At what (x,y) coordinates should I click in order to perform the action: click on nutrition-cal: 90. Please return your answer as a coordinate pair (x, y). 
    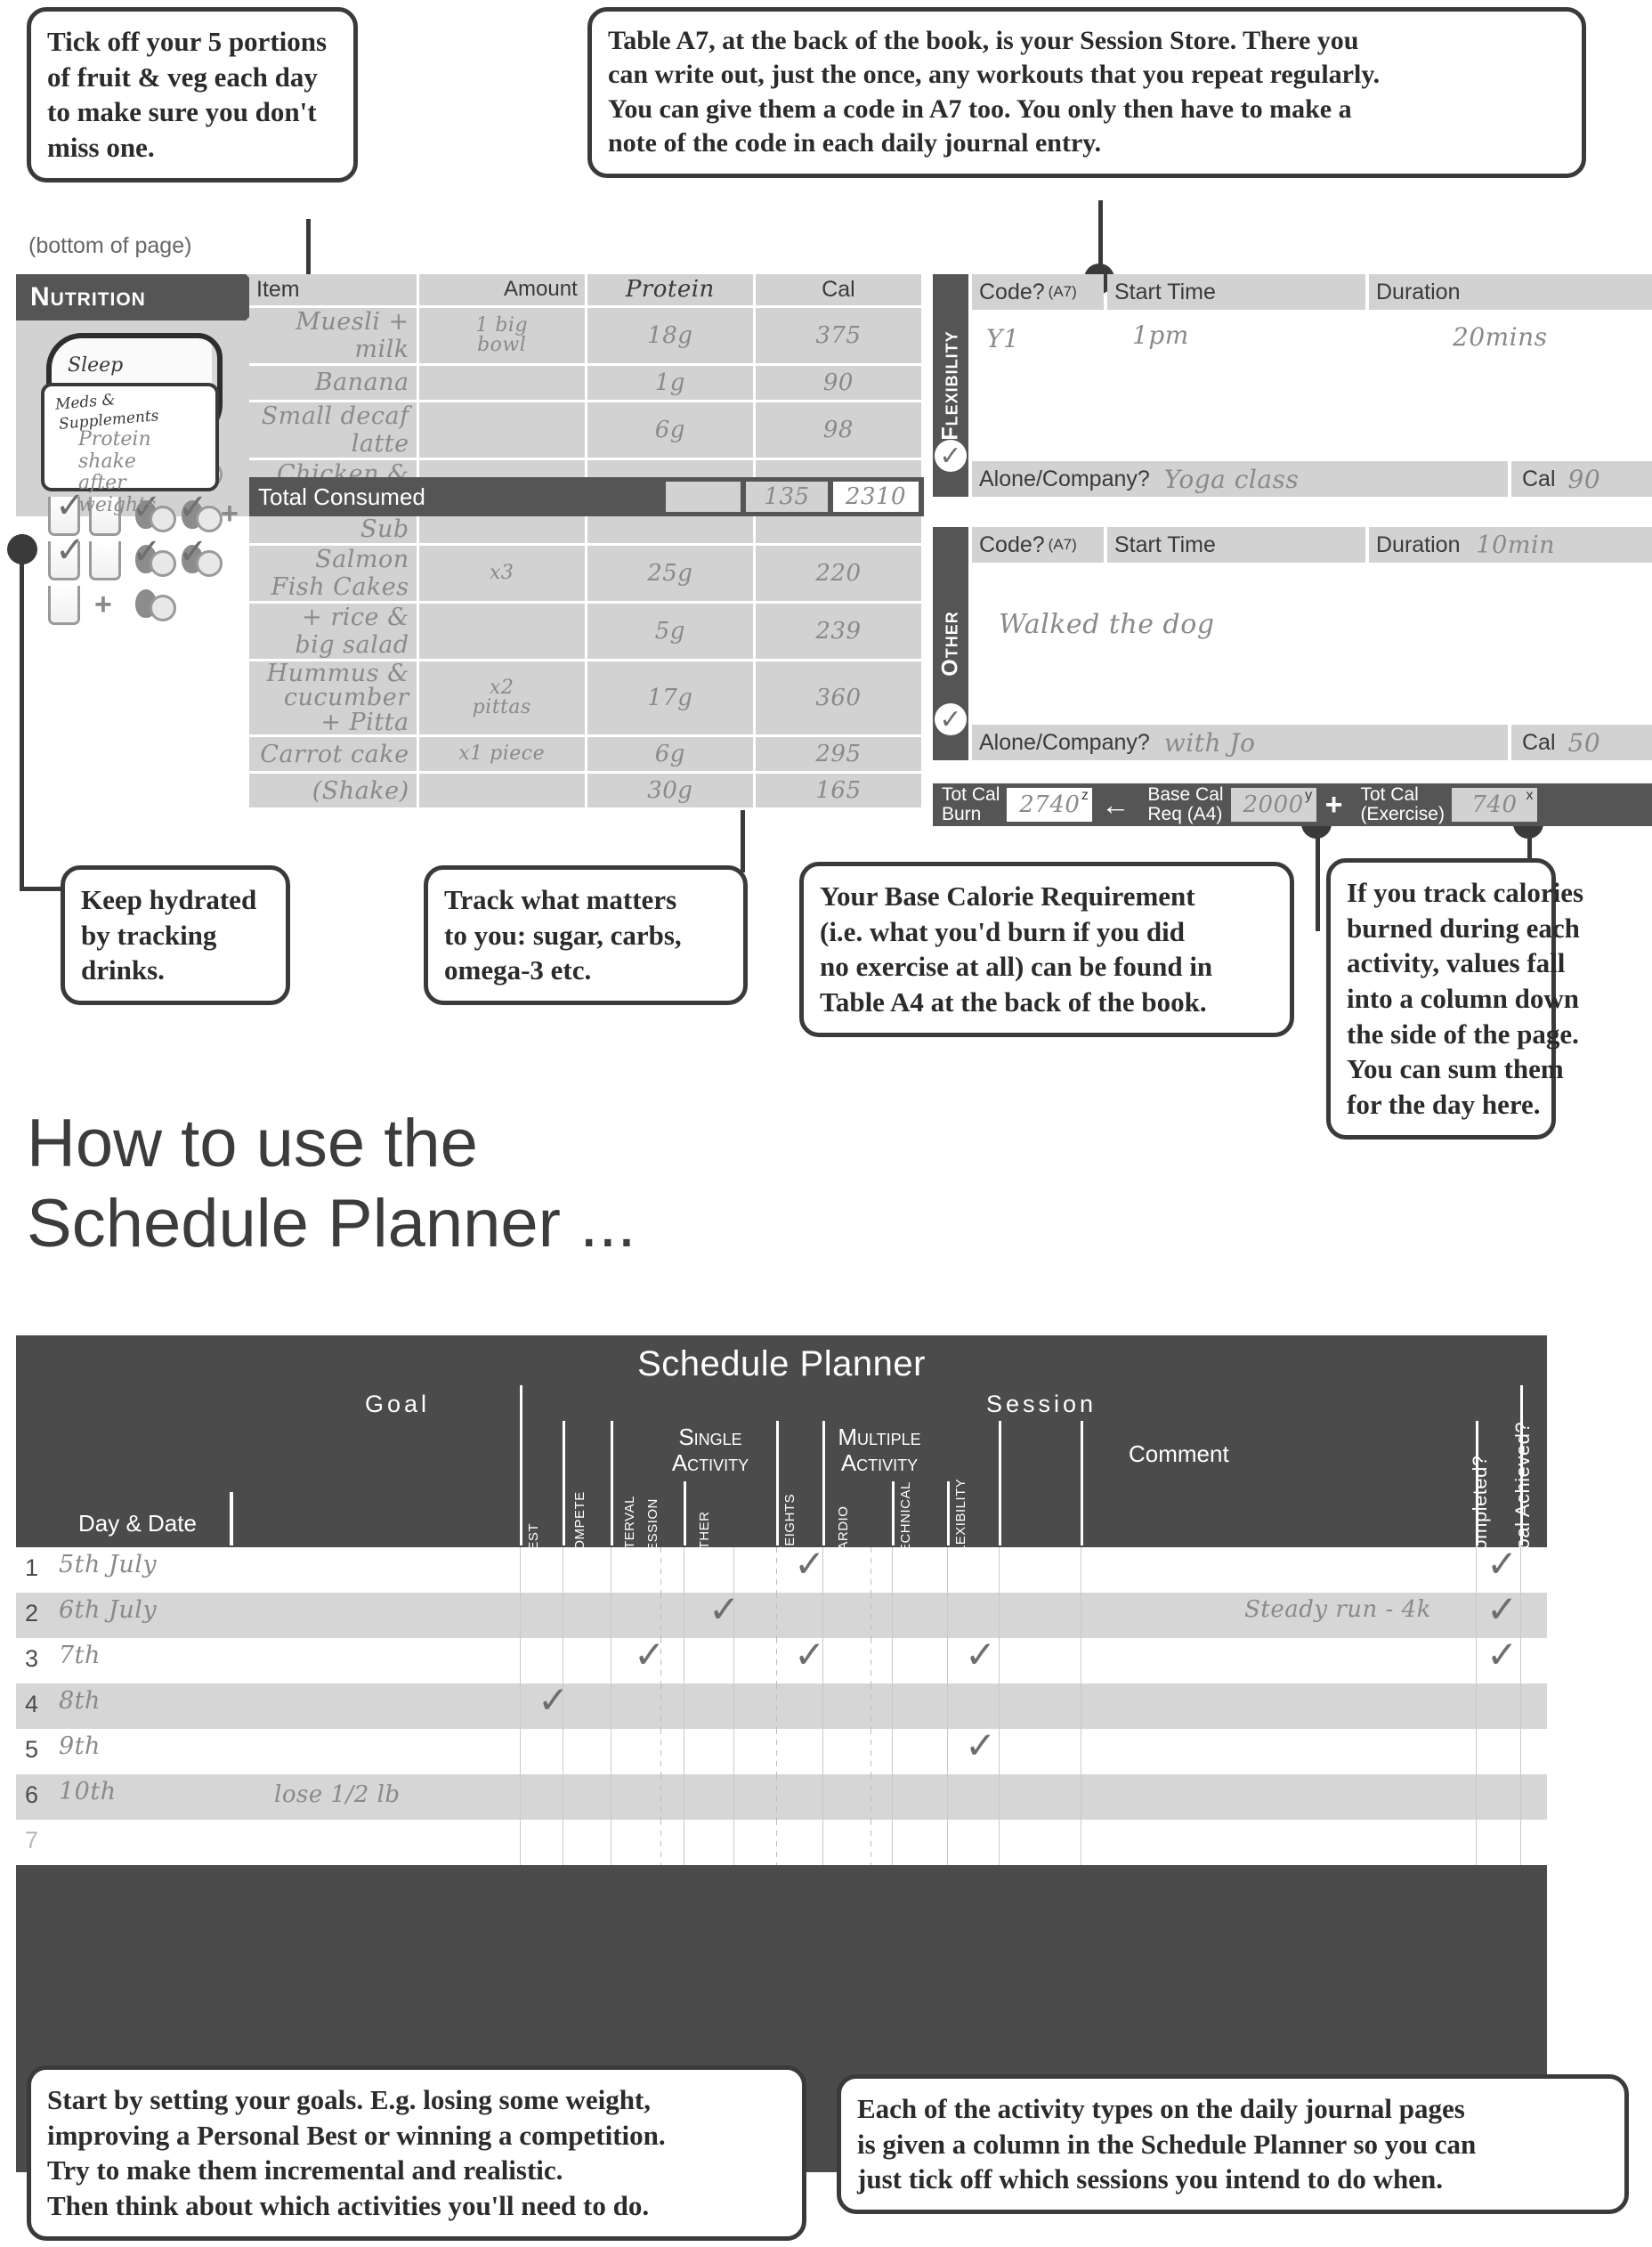
    Looking at the image, I should click on (839, 383).